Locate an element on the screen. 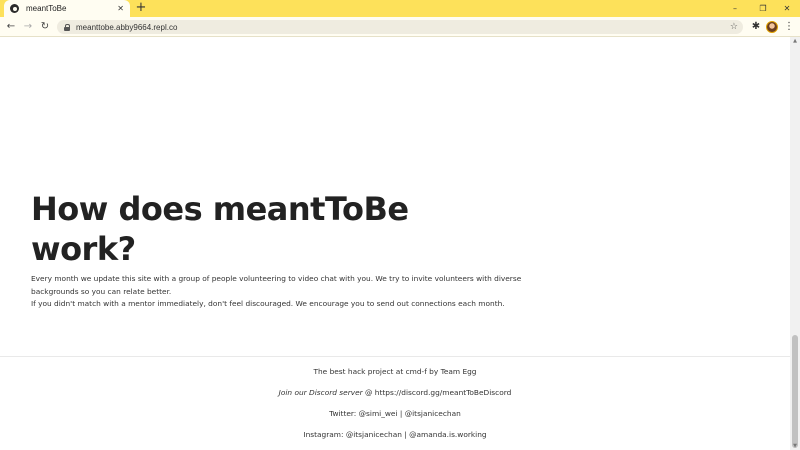  globe-icon is located at coordinates (14, 8).